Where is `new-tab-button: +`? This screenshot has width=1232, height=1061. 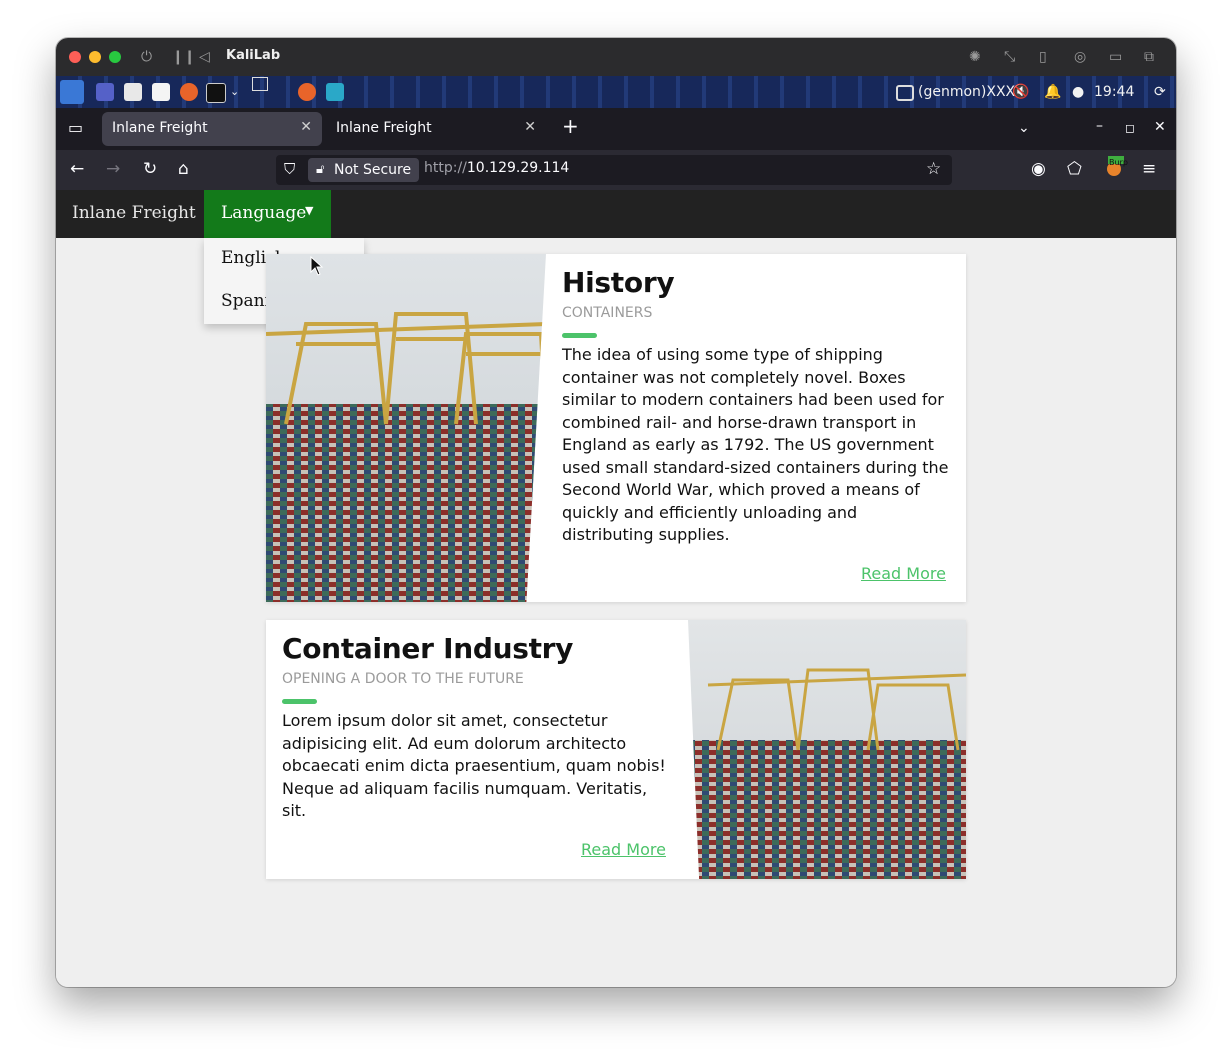
new-tab-button: + is located at coordinates (570, 126).